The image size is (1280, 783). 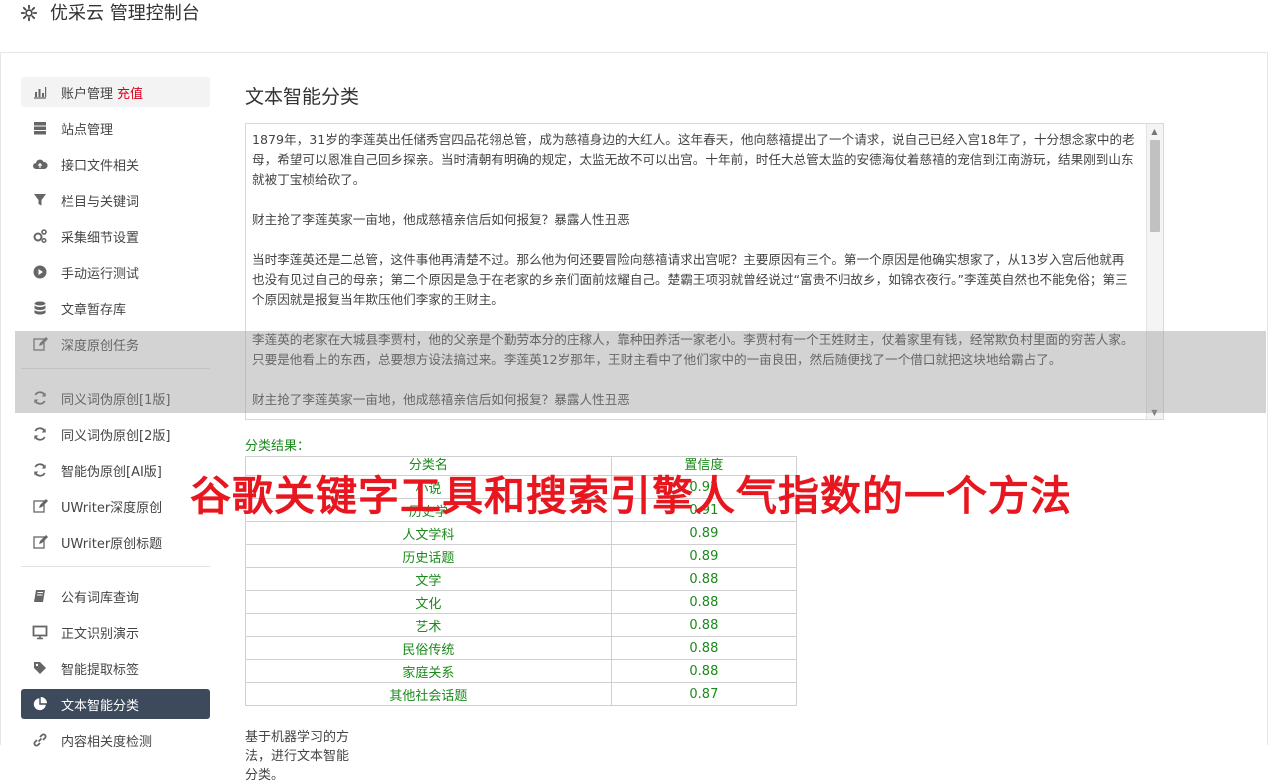 I want to click on sidebar-item-relevance: 内容相关度检测, so click(x=115, y=740).